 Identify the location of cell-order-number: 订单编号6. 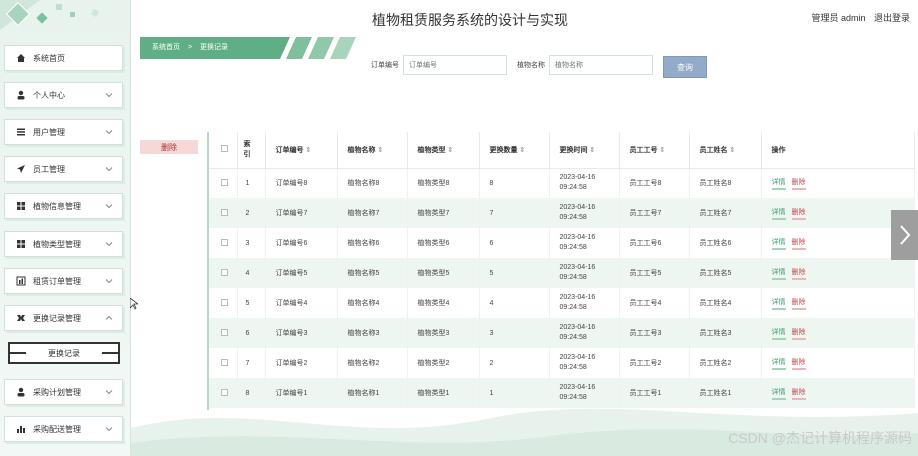
(301, 243).